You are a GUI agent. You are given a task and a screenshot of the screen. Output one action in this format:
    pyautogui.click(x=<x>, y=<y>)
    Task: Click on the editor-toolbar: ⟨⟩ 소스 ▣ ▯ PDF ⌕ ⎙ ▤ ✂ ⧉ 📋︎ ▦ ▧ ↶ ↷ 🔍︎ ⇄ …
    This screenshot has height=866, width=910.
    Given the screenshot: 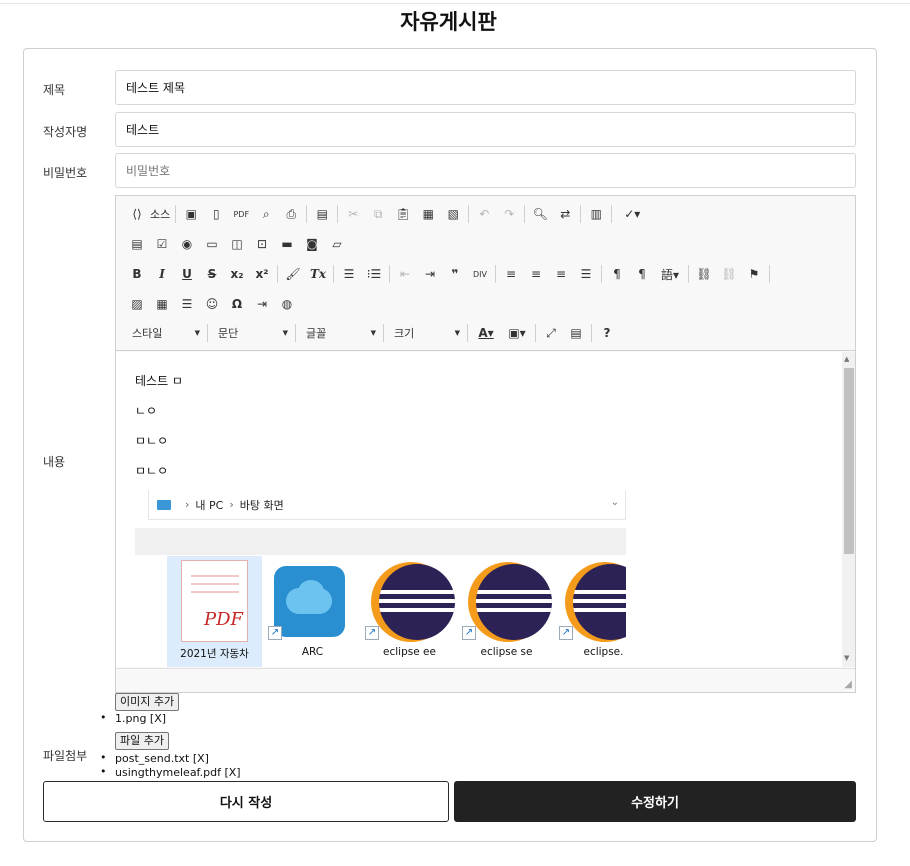 What is the action you would take?
    pyautogui.click(x=485, y=273)
    